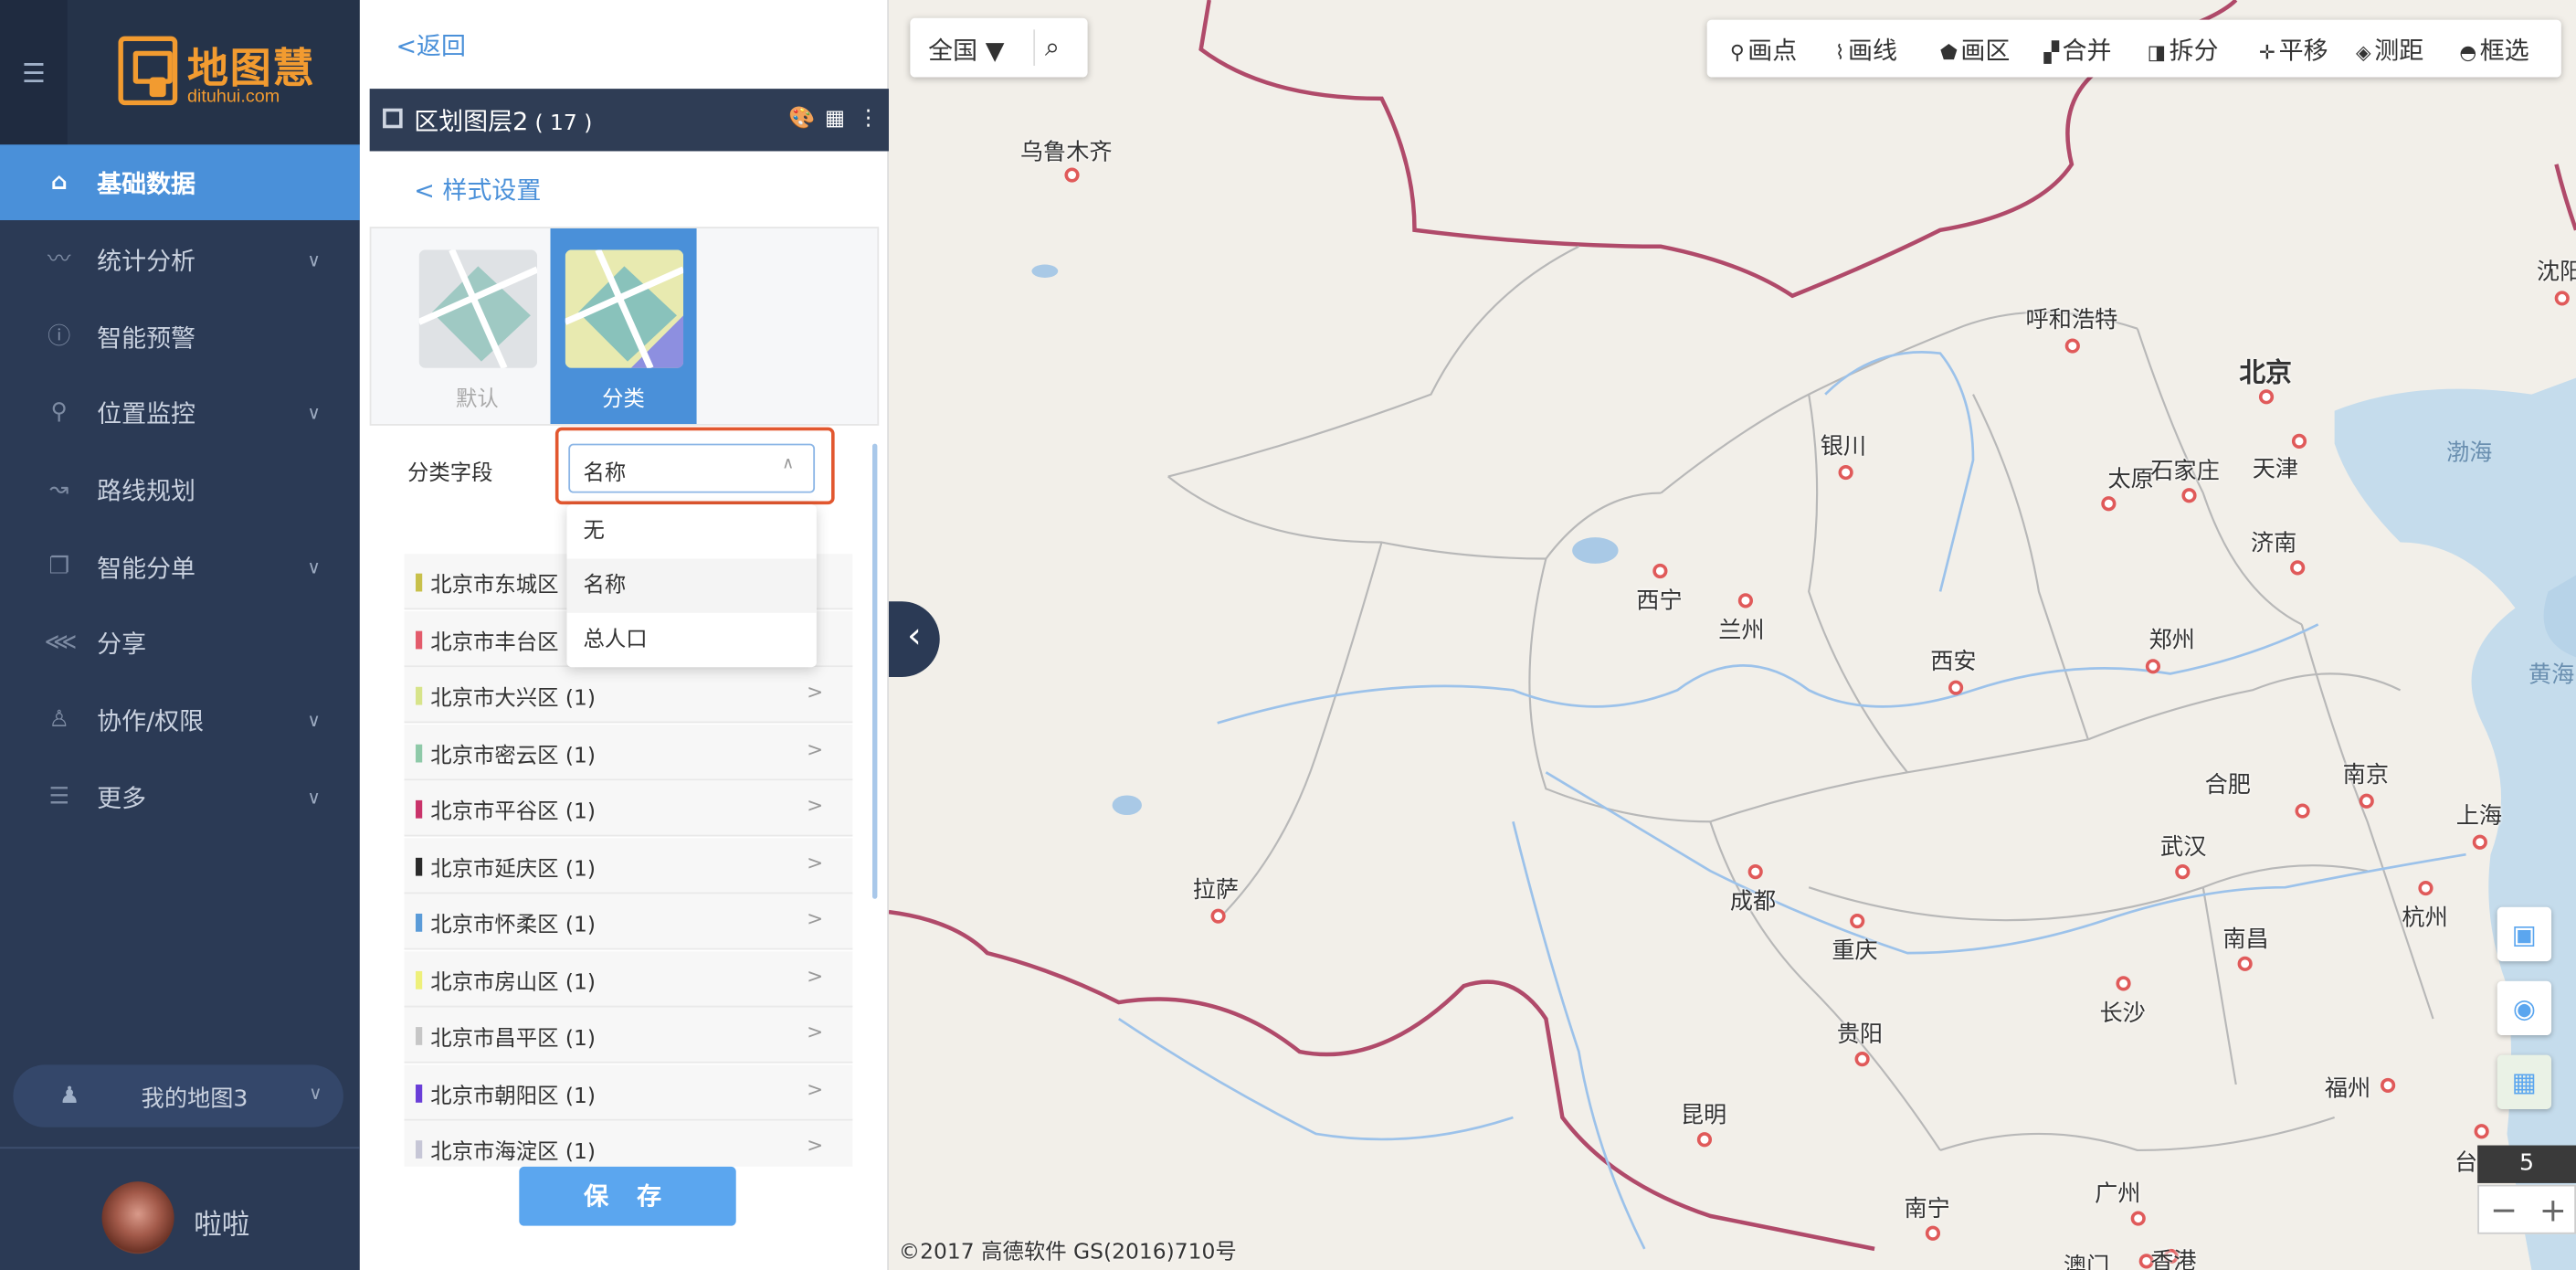 This screenshot has width=2576, height=1270. What do you see at coordinates (393, 119) in the screenshot?
I see `layer-icon` at bounding box center [393, 119].